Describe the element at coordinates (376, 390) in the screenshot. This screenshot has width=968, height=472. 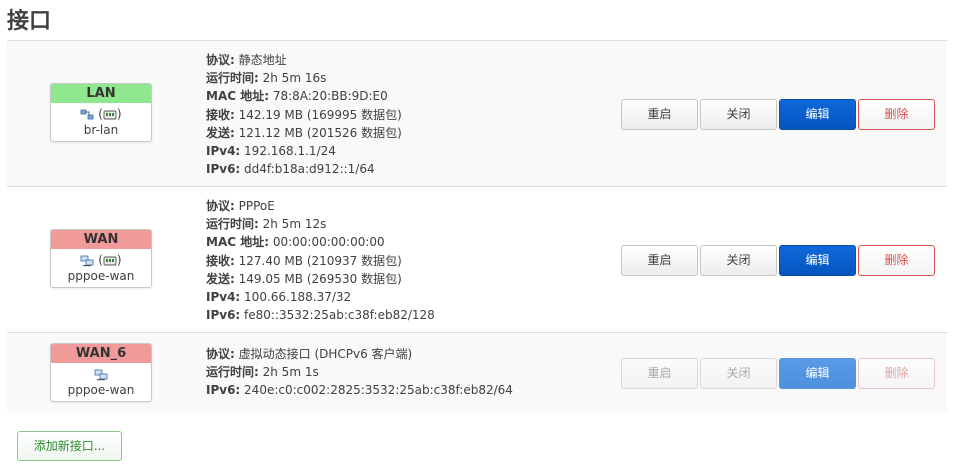
I see `info-value: 240e:c0:c002:2825:3532:25ab:c38f:eb82/64` at that location.